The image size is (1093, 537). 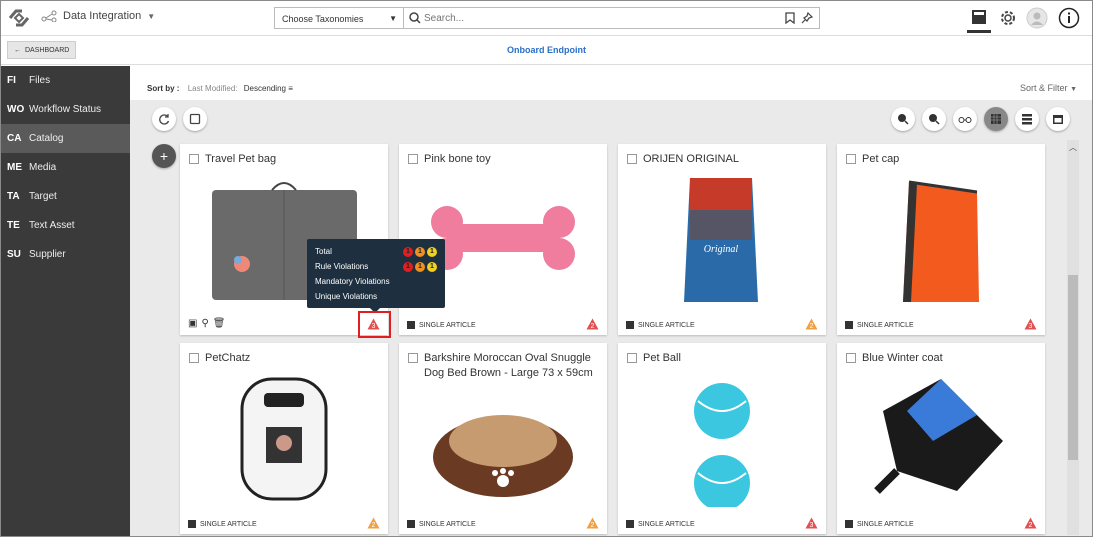 I want to click on card-title: Pink bone toy, so click(x=512, y=159).